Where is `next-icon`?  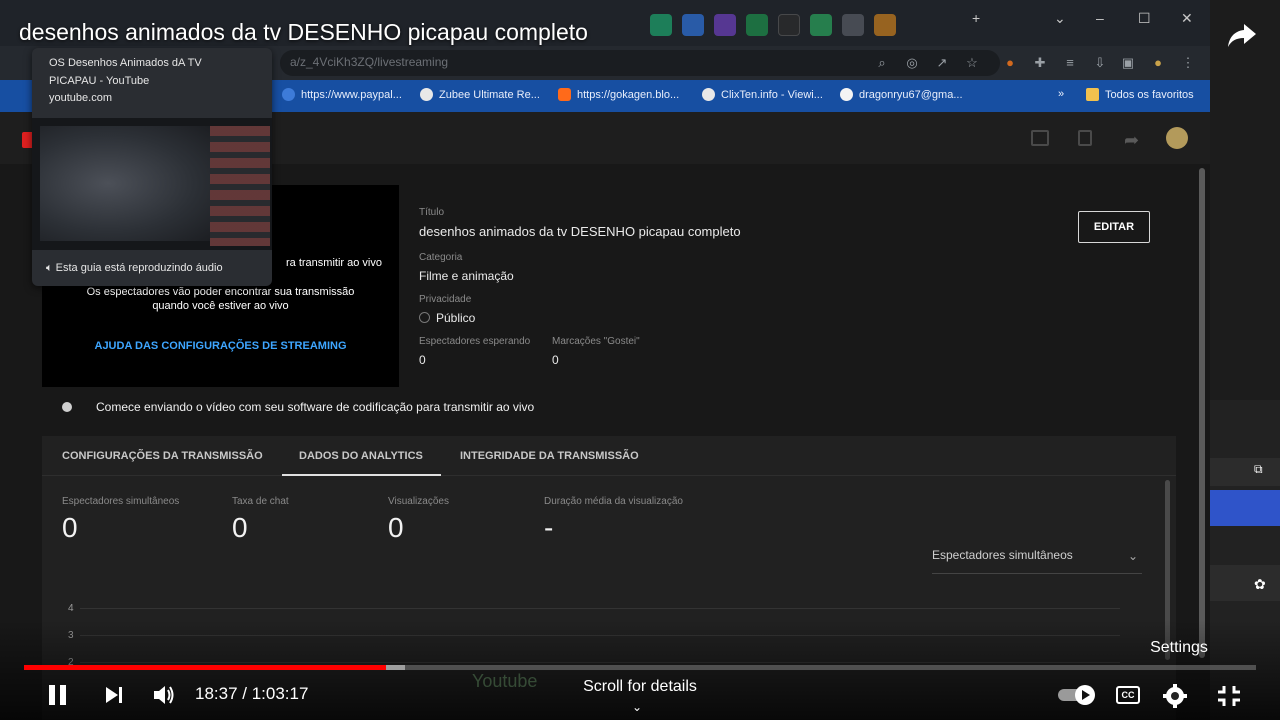 next-icon is located at coordinates (115, 695).